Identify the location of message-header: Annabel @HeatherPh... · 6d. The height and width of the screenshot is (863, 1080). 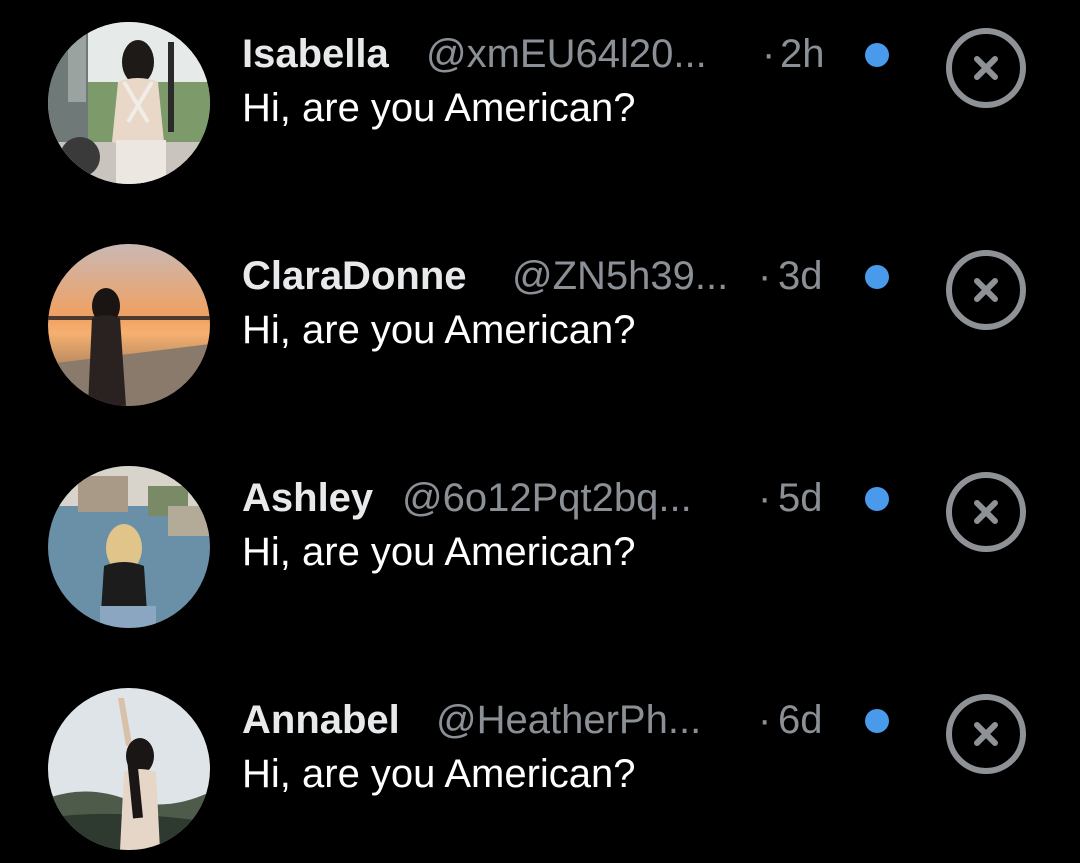
(565, 720).